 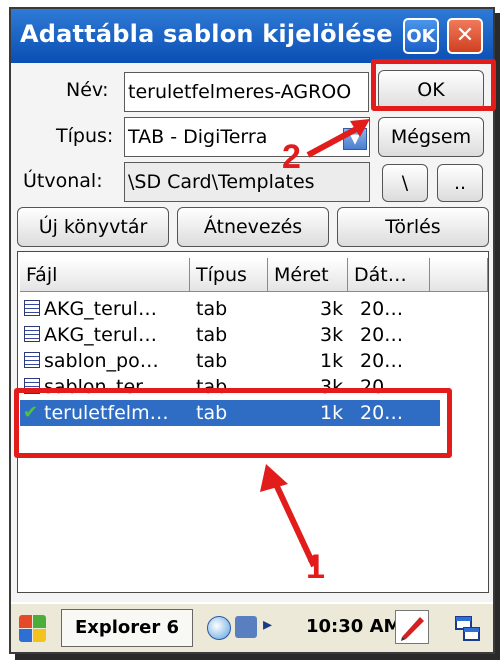 I want to click on column-header-file: Fájl, so click(x=105, y=275).